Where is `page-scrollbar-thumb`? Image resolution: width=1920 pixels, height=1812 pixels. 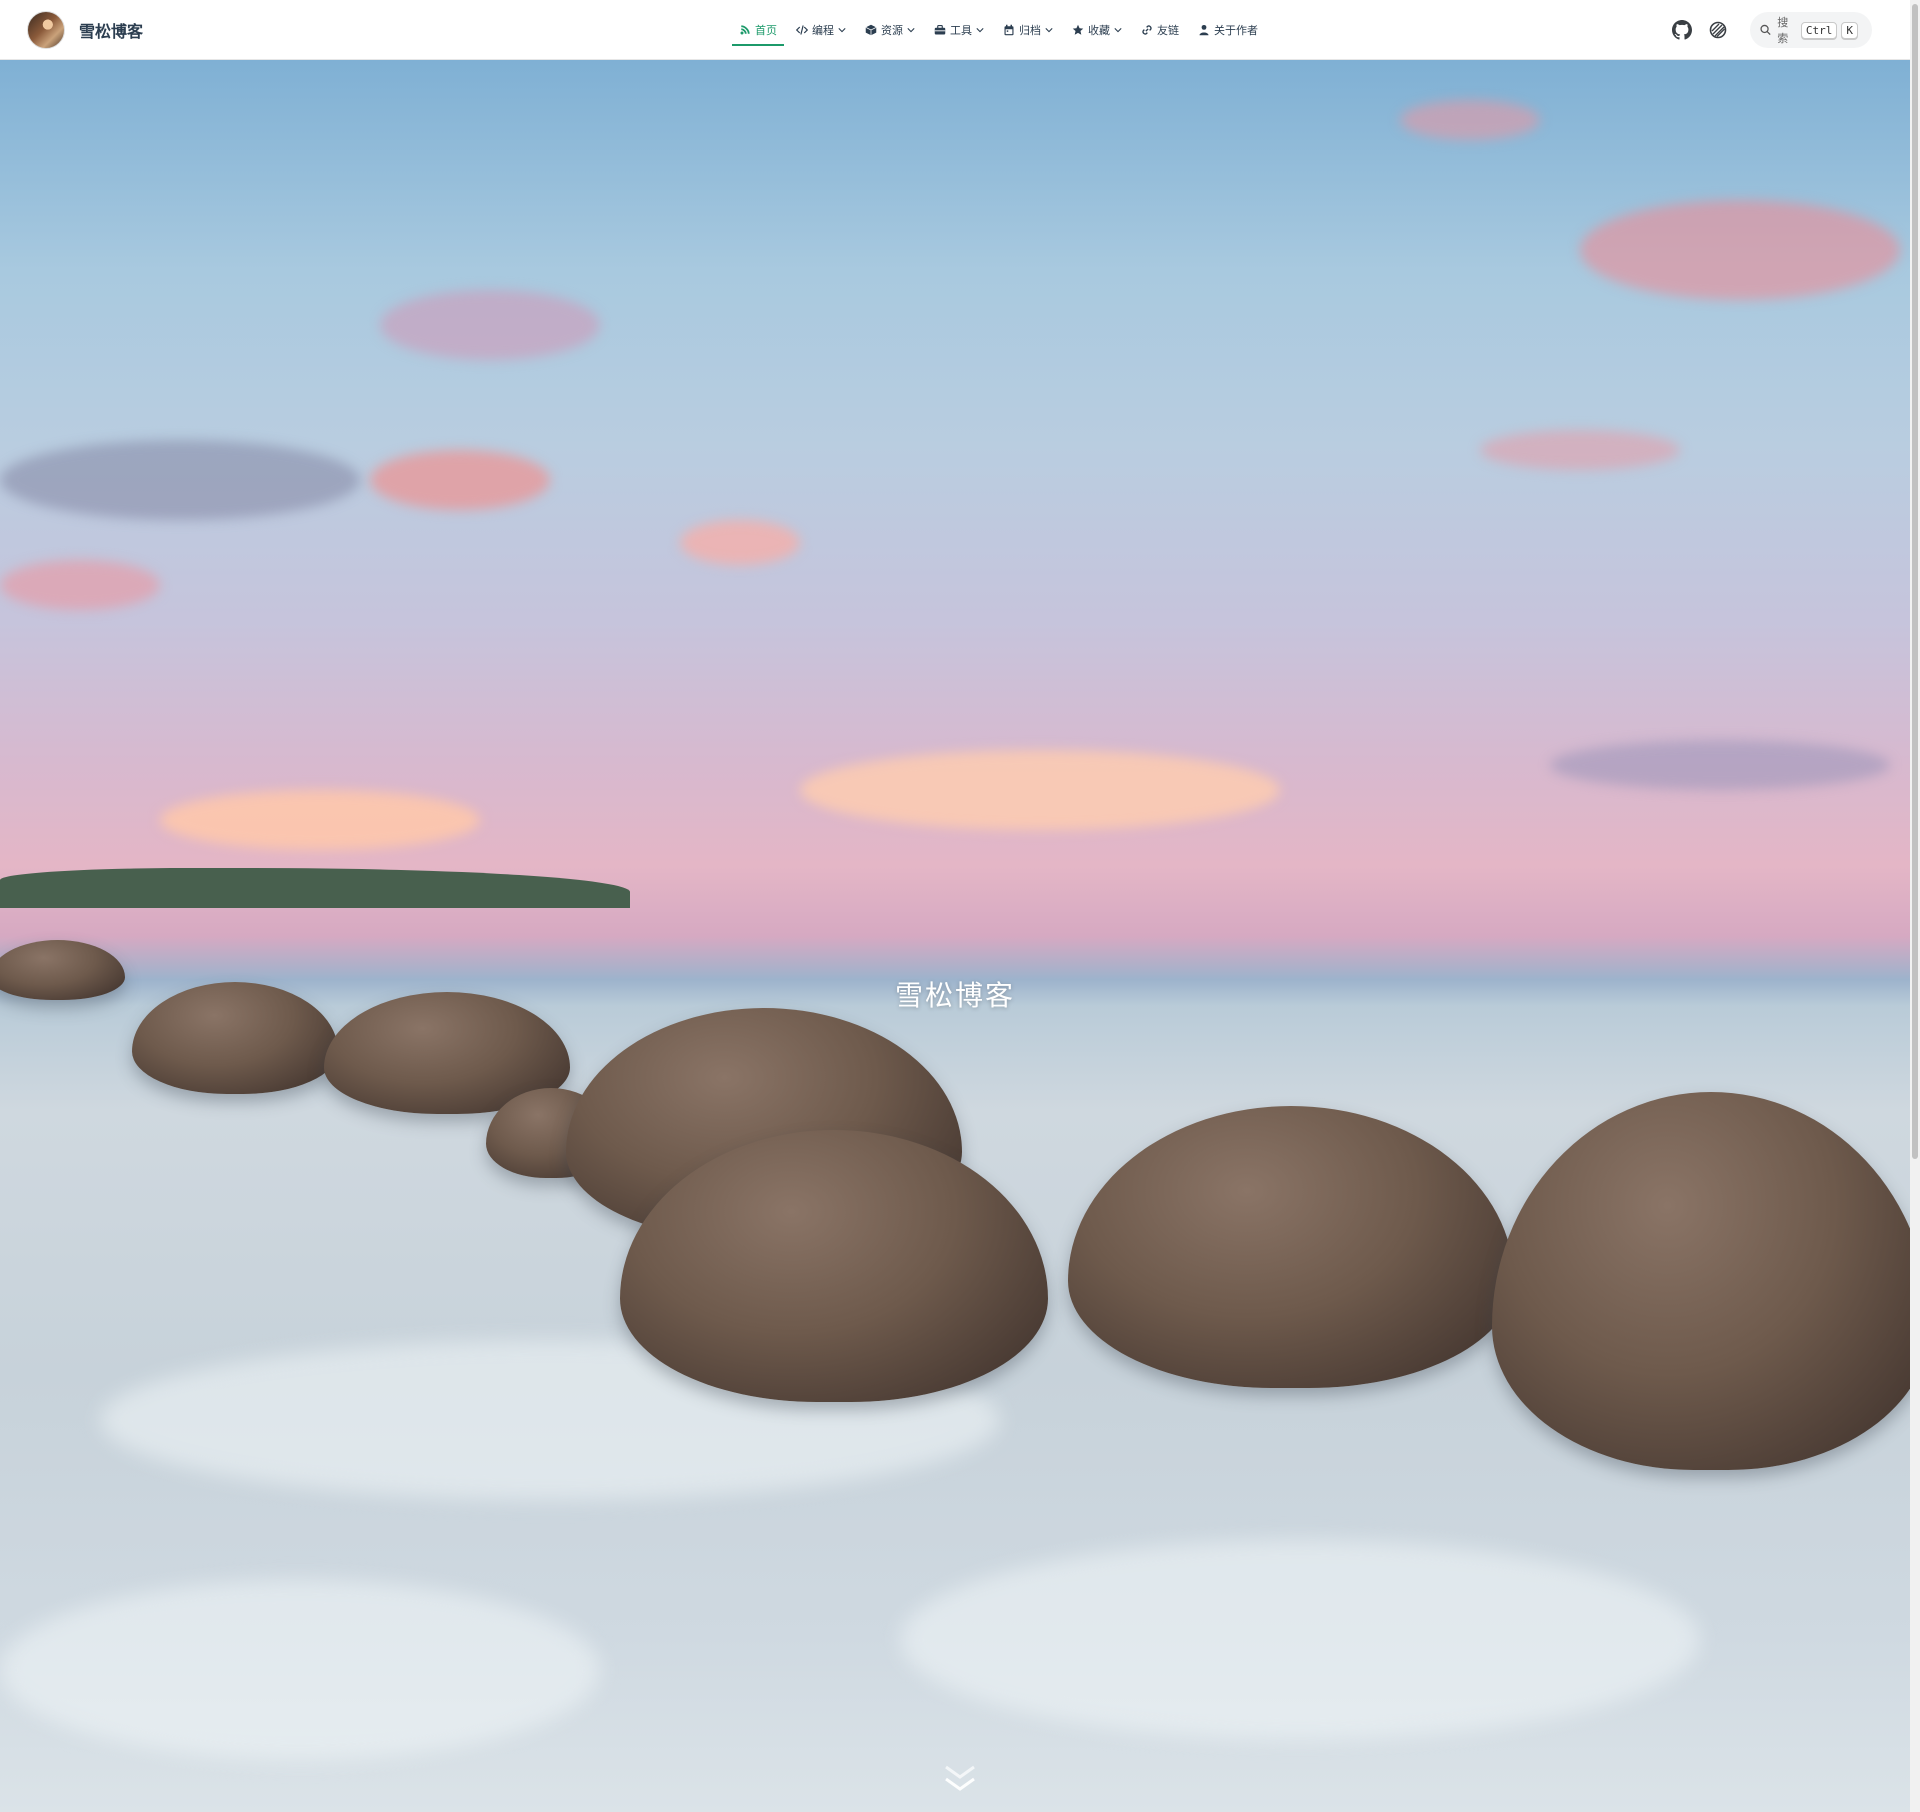 page-scrollbar-thumb is located at coordinates (1915, 581).